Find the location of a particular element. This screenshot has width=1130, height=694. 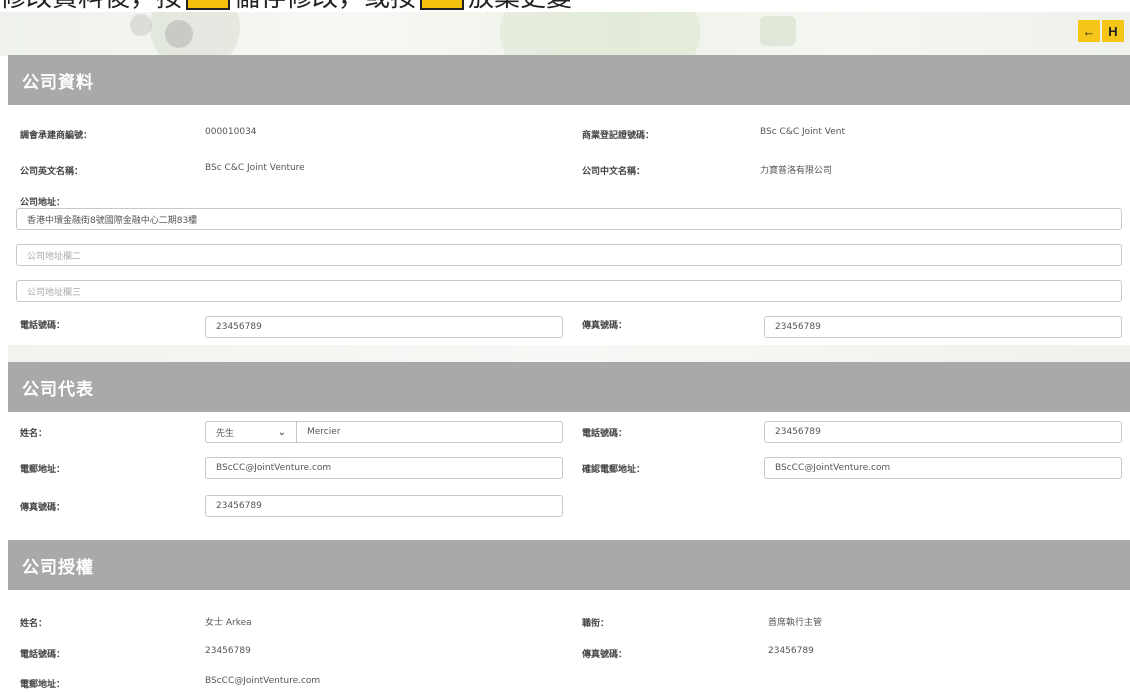

rep-title-select: 先生 ⌄ is located at coordinates (251, 432).